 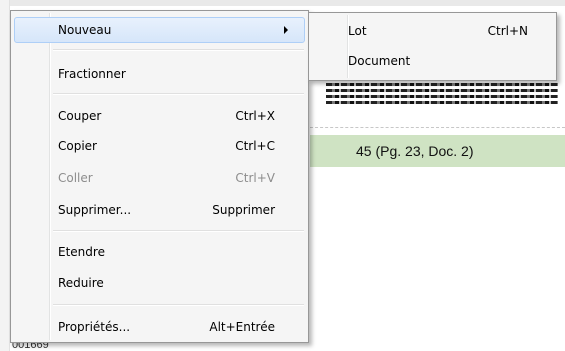 I want to click on menu-item-shortcut: Ctrl+N, so click(x=507, y=31).